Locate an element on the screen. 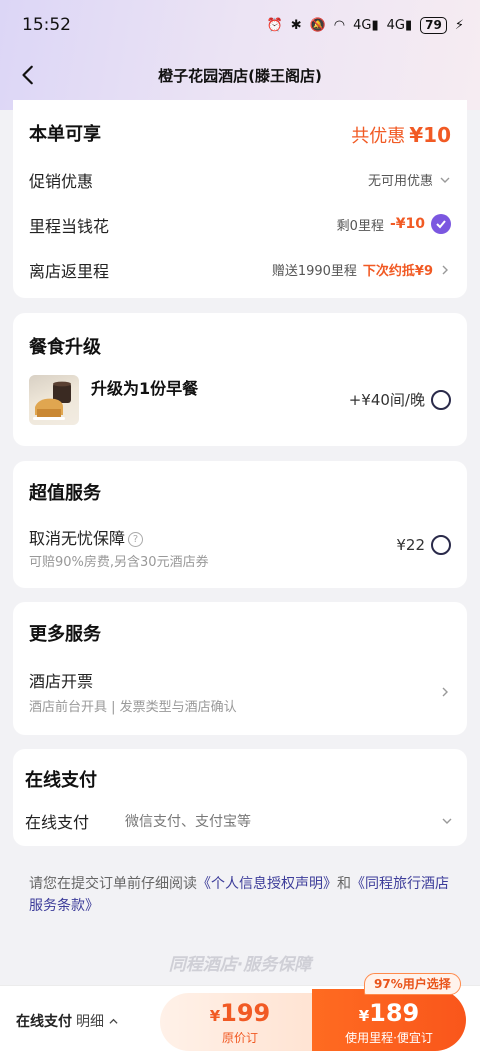 Image resolution: width=480 pixels, height=1058 pixels. signal-2-icon: 4G▮ is located at coordinates (399, 25).